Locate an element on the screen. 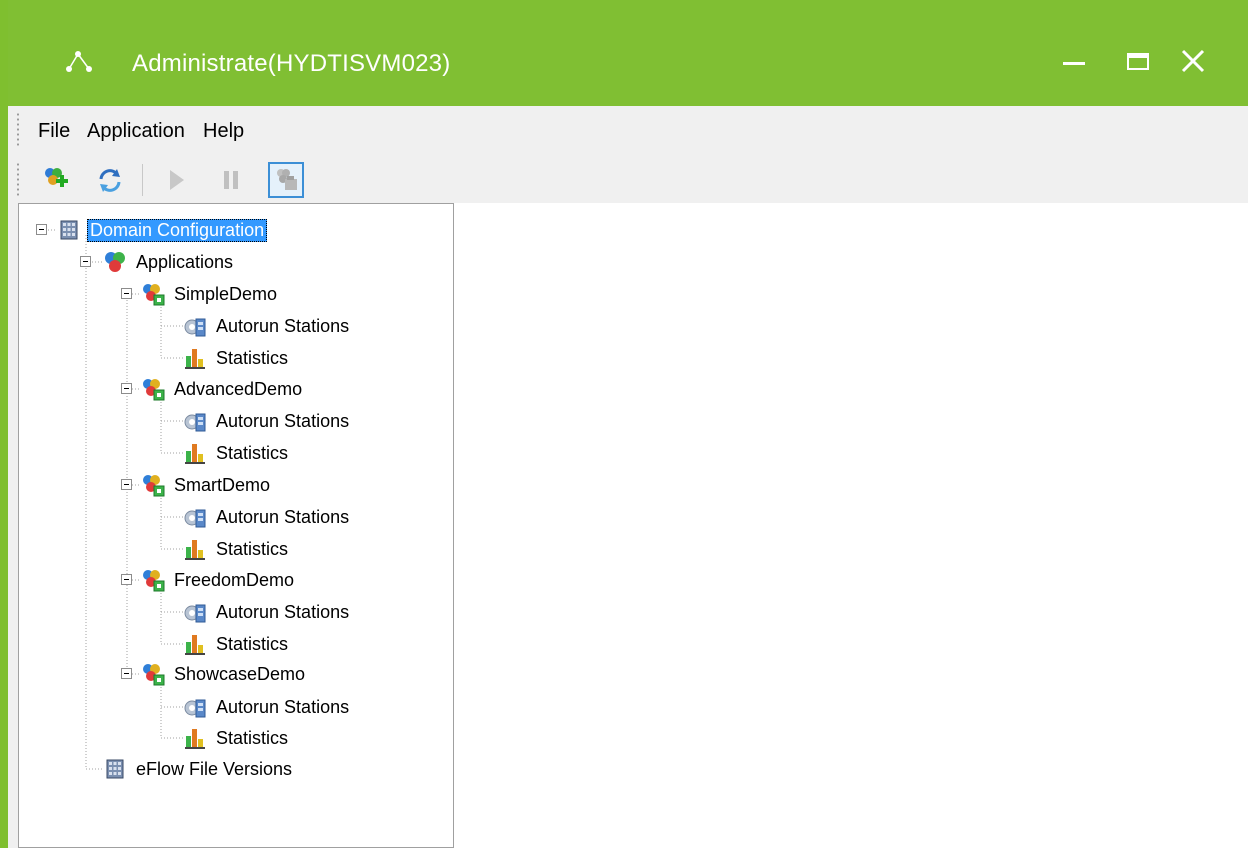 The width and height of the screenshot is (1248, 848). add-application-icon is located at coordinates (56, 177).